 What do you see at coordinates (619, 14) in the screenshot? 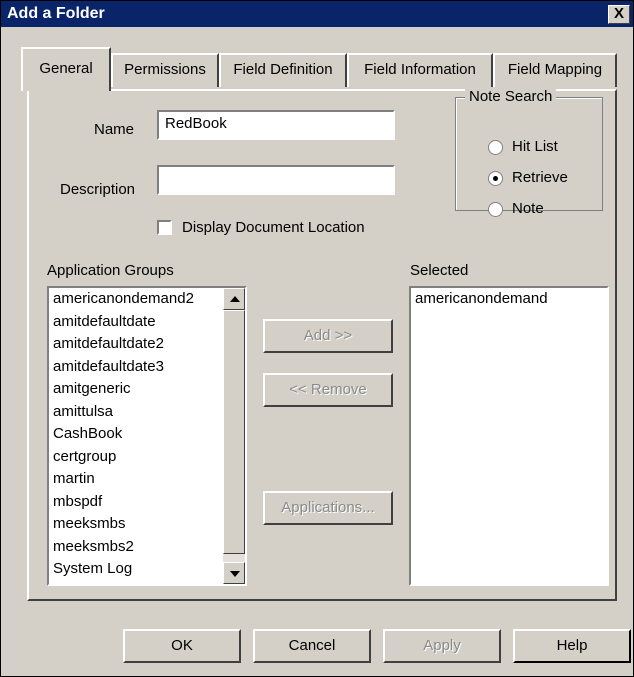
I see `close-button: X` at bounding box center [619, 14].